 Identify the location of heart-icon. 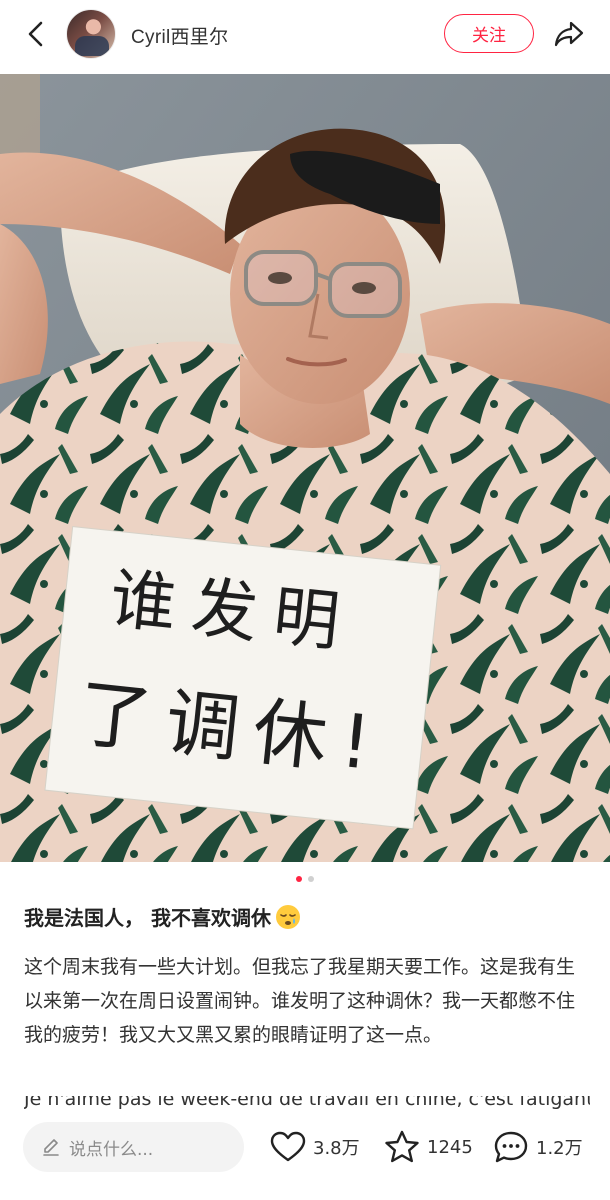
(288, 1146).